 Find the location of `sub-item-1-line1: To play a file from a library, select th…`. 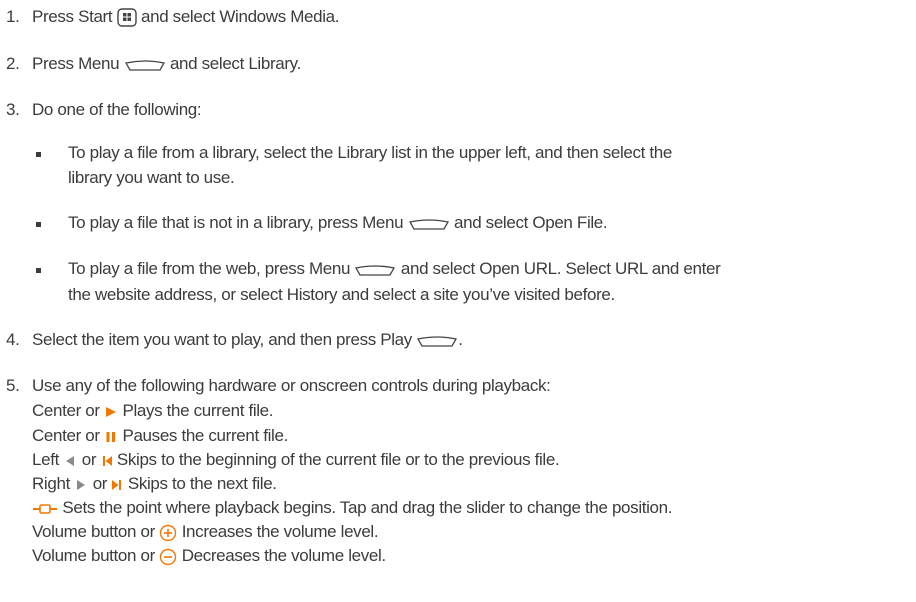

sub-item-1-line1: To play a file from a library, select th… is located at coordinates (370, 152).